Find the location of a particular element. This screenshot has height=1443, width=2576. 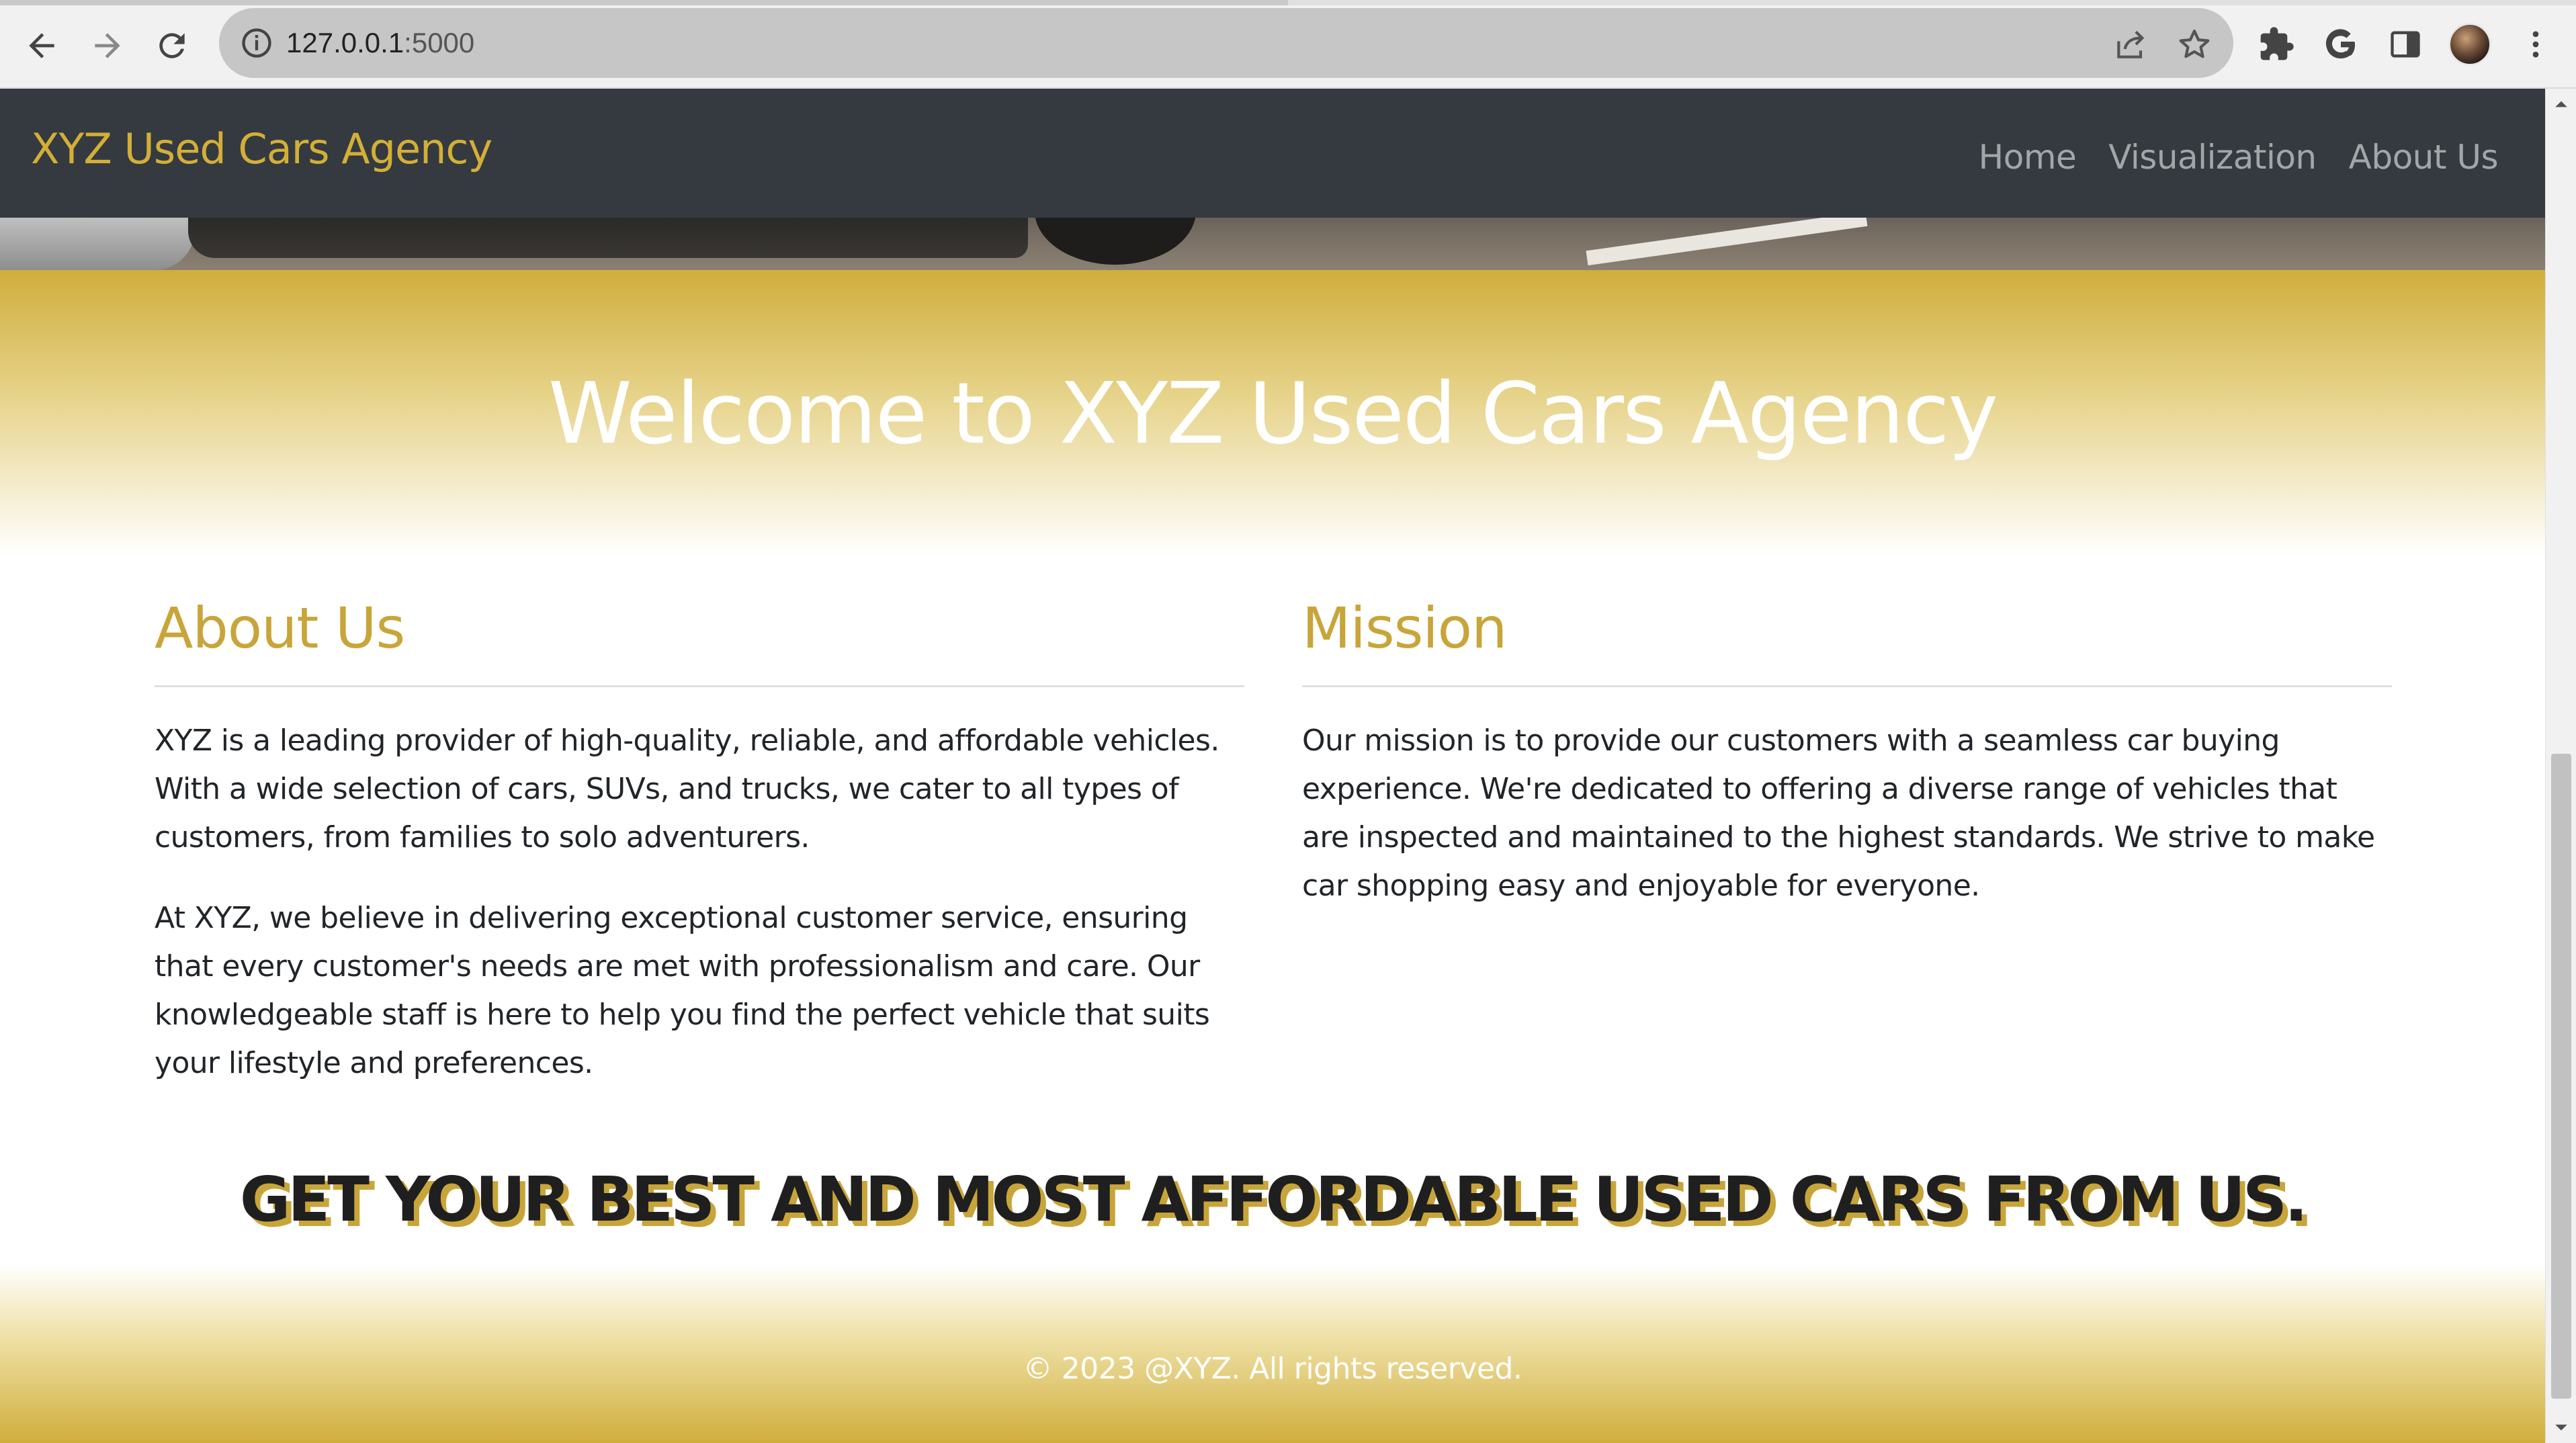

nav-links: Home Visualization About Us is located at coordinates (2239, 153).